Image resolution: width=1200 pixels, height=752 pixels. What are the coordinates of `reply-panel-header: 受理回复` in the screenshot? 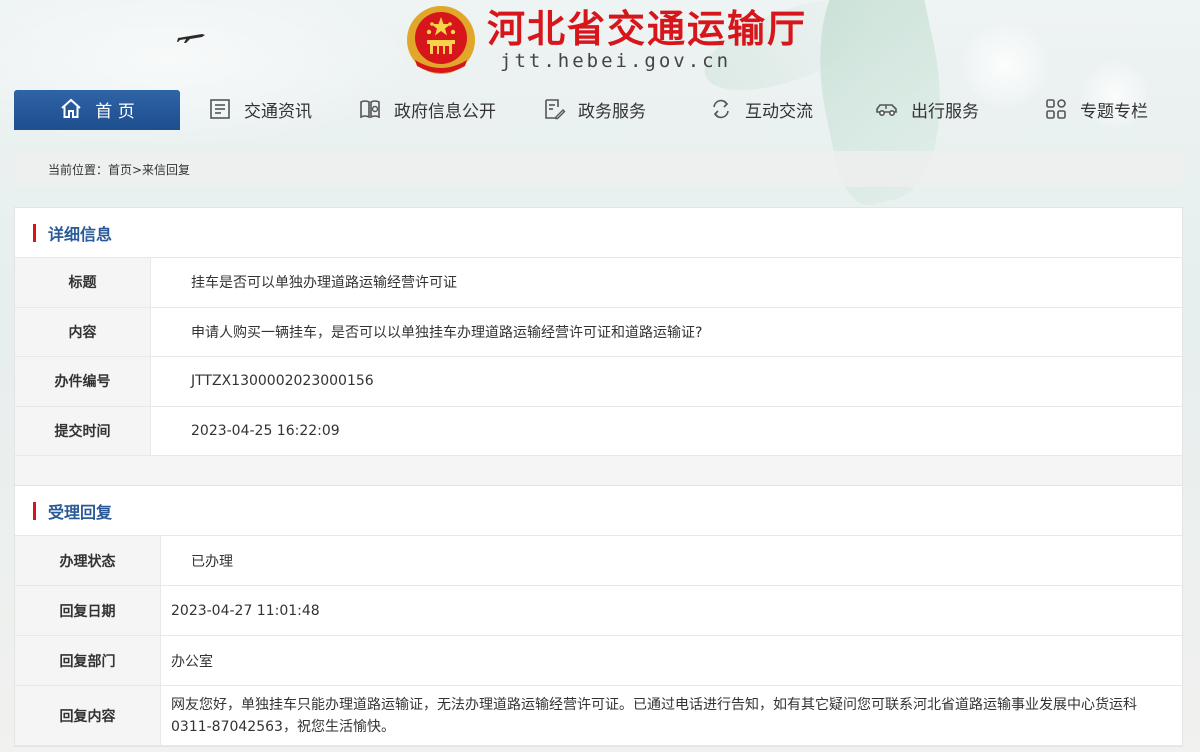 It's located at (598, 511).